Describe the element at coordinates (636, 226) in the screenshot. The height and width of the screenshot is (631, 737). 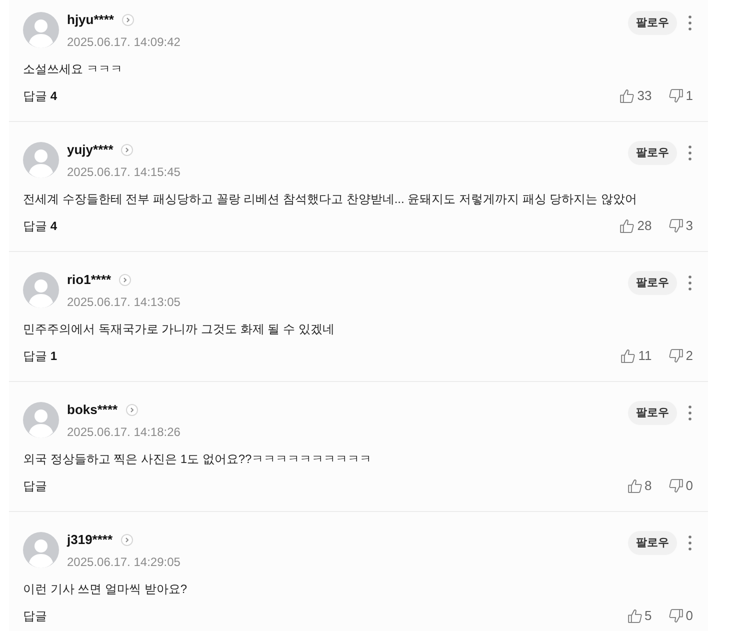
I see `like-button: 28` at that location.